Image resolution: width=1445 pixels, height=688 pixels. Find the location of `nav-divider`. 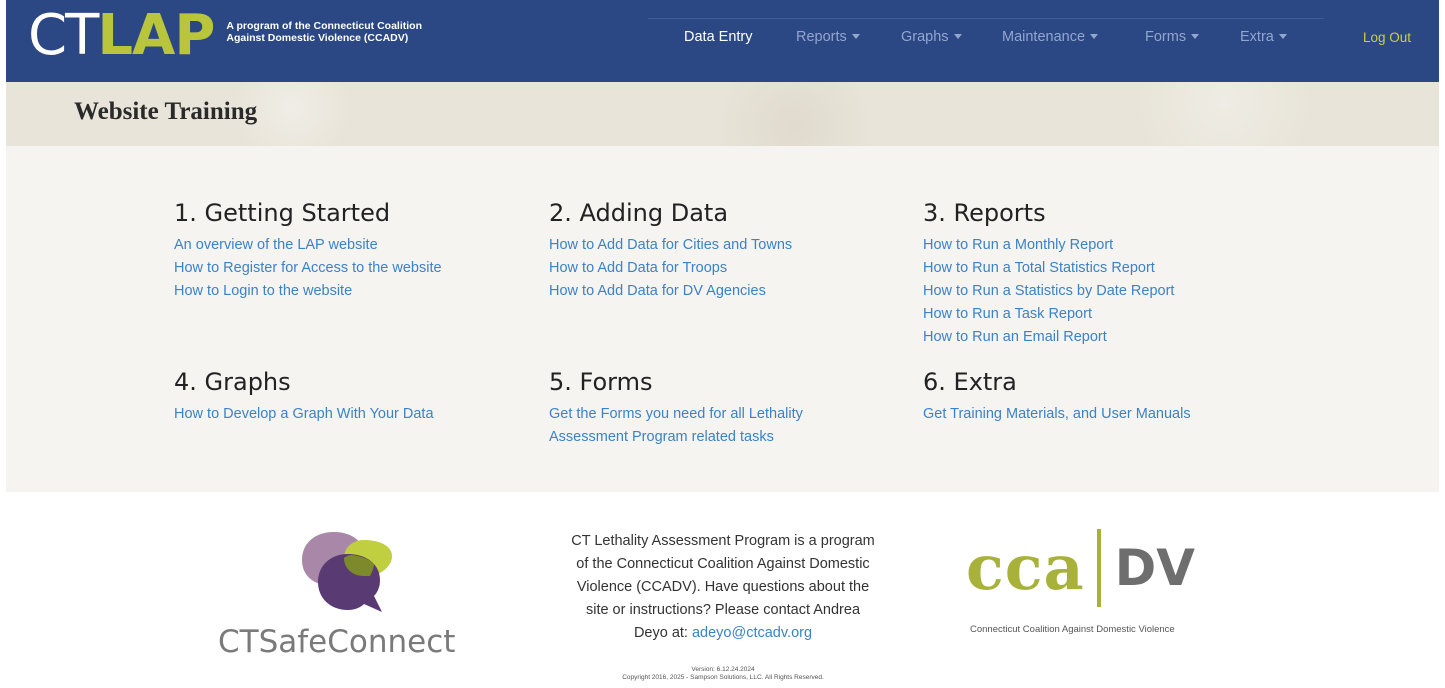

nav-divider is located at coordinates (986, 18).